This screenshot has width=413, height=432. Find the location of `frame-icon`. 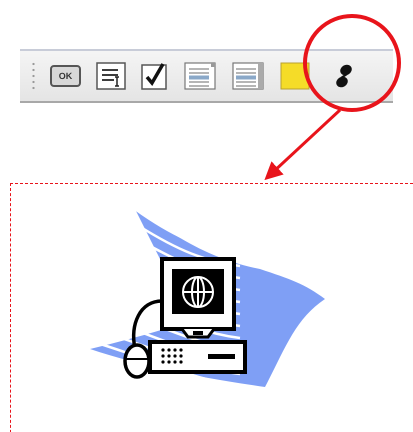

frame-icon is located at coordinates (295, 76).